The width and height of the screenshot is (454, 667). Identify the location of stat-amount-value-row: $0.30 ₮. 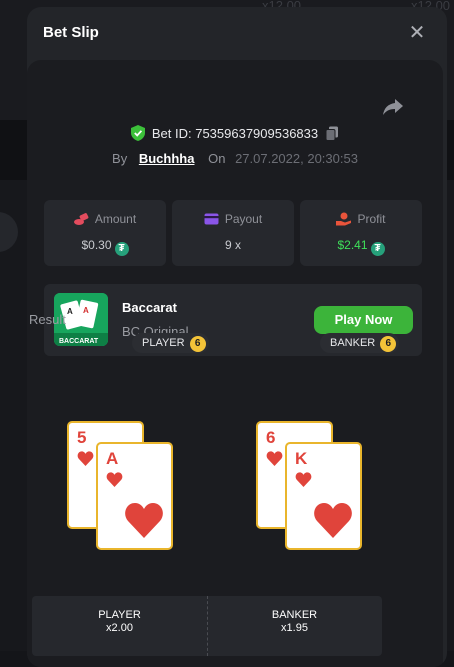
(105, 247).